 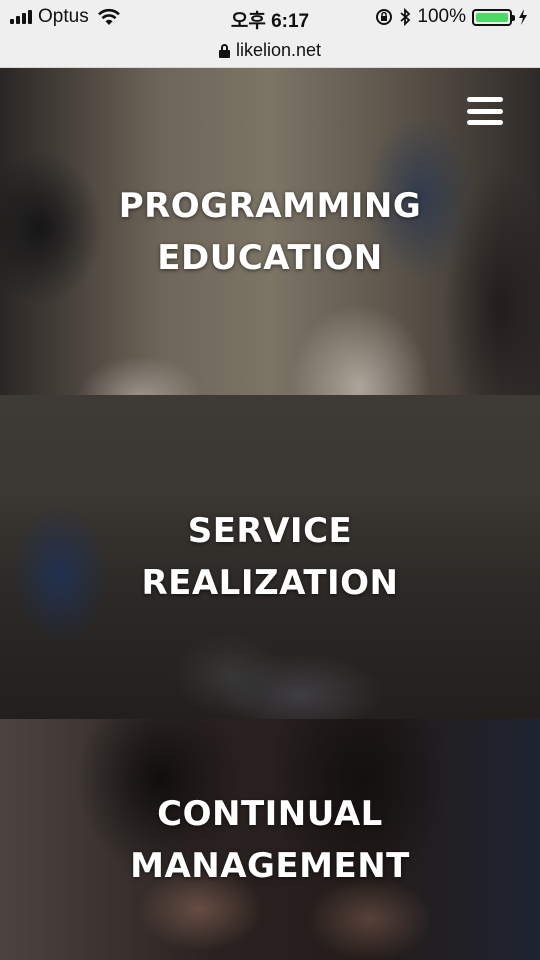 What do you see at coordinates (523, 17) in the screenshot?
I see `charging-icon` at bounding box center [523, 17].